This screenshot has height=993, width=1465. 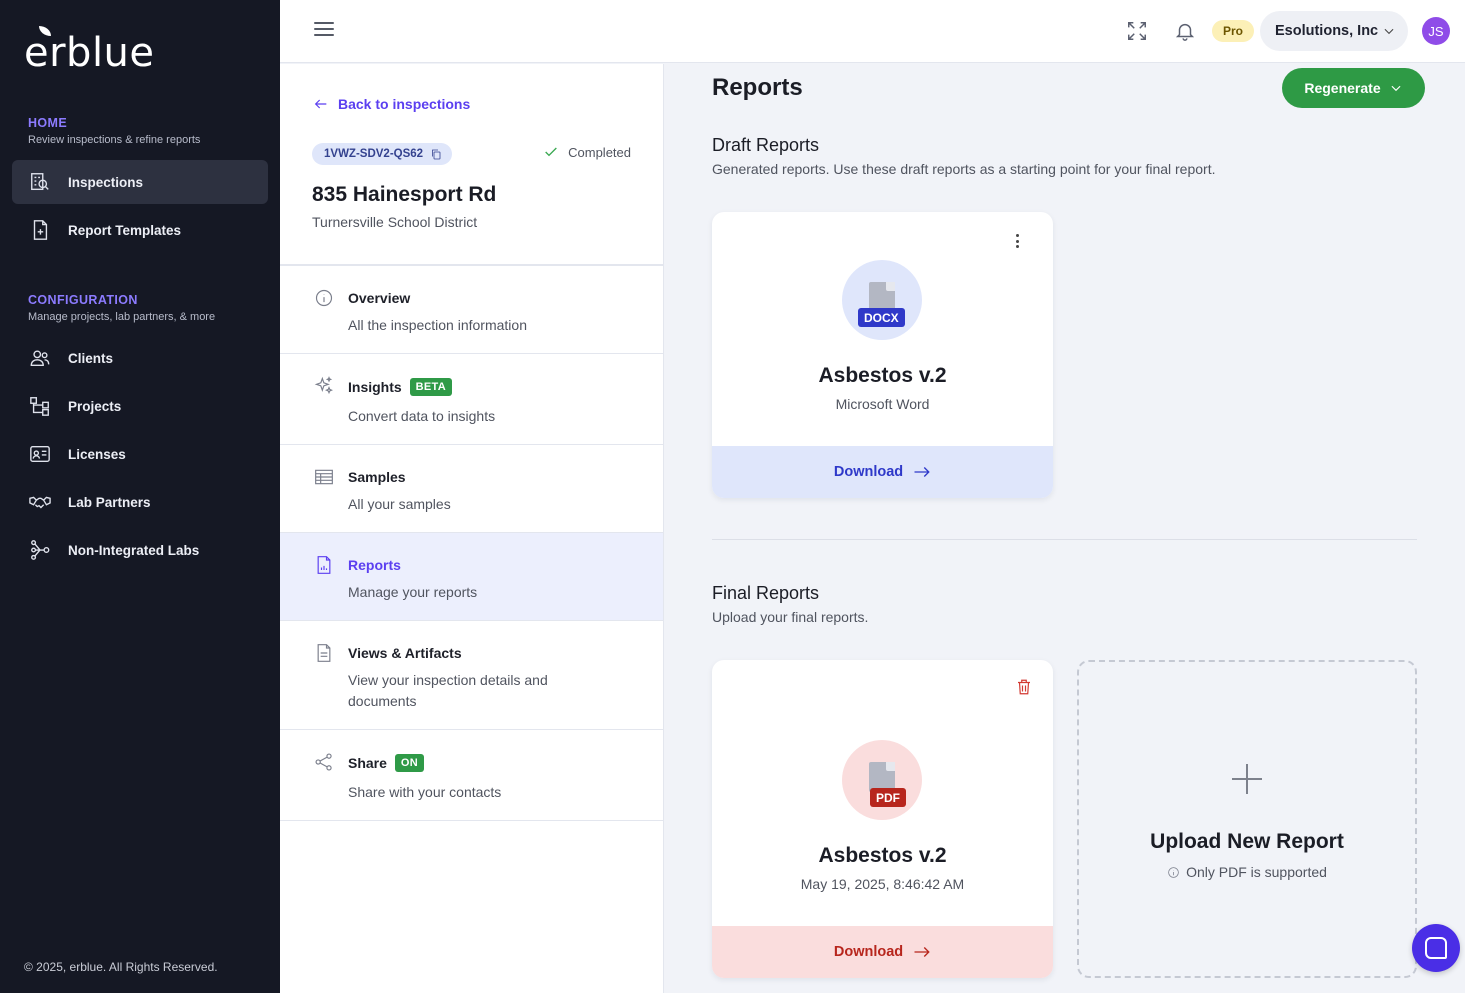 What do you see at coordinates (587, 152) in the screenshot?
I see `status-badge: Completed` at bounding box center [587, 152].